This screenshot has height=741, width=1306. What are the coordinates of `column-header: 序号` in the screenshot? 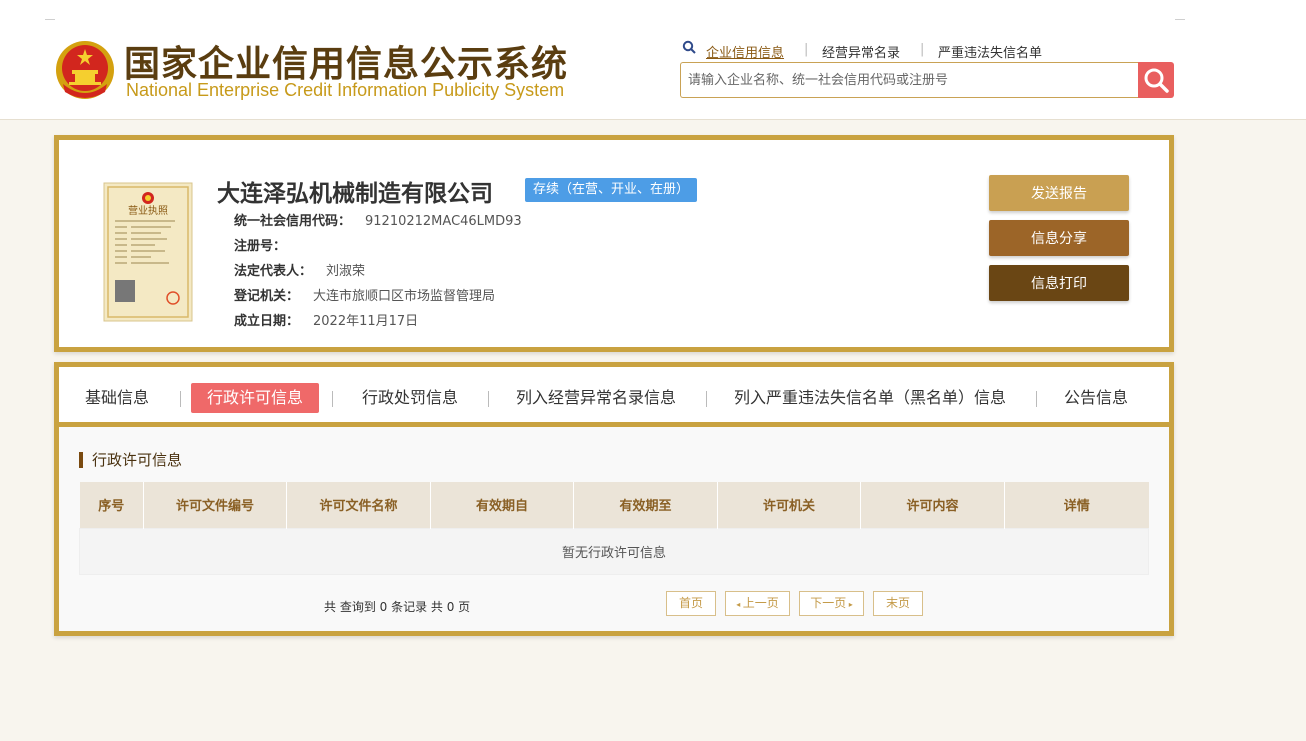 It's located at (111, 505).